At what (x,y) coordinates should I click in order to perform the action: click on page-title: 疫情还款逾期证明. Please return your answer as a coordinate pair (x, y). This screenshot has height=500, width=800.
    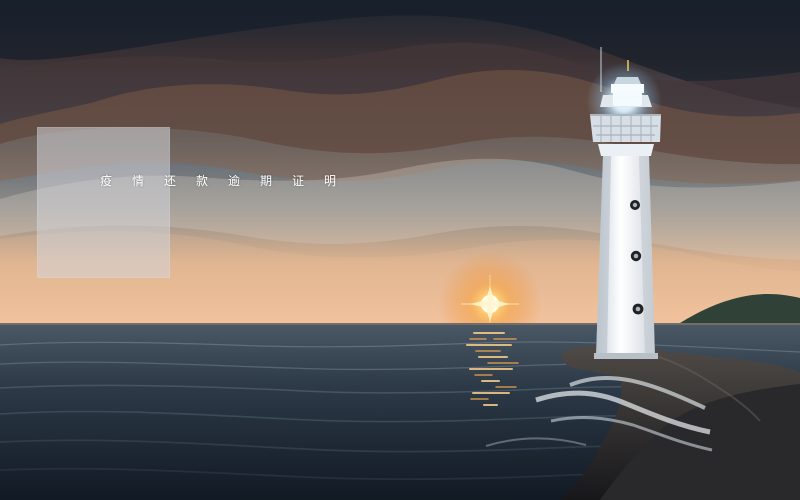
    Looking at the image, I should click on (228, 181).